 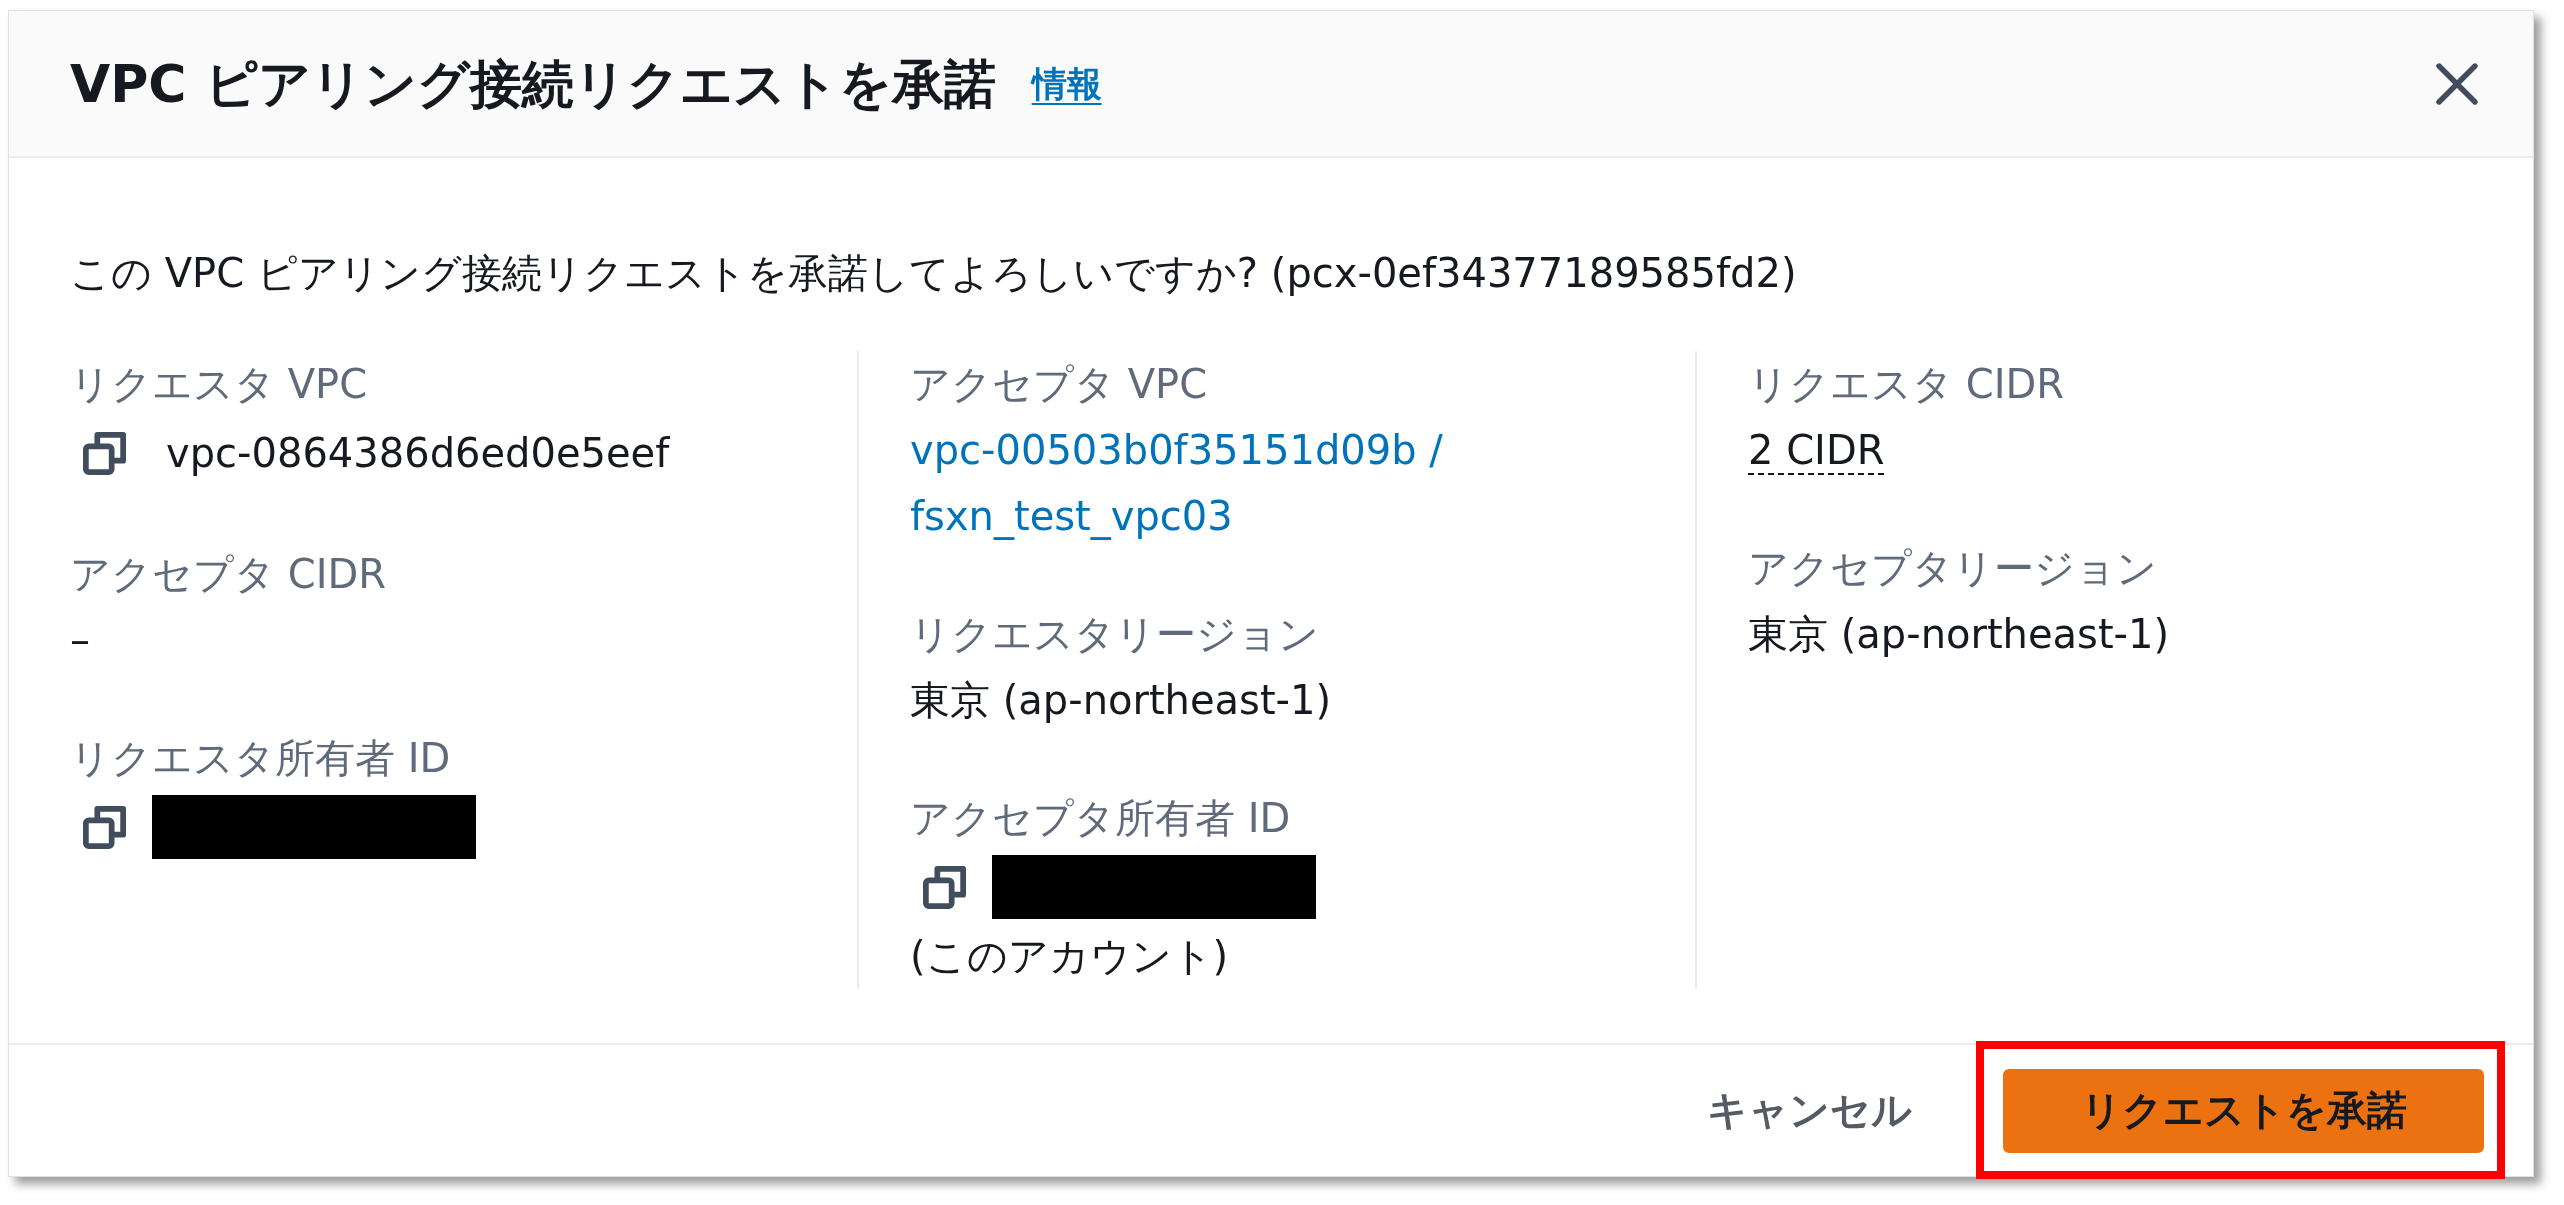 What do you see at coordinates (1816, 451) in the screenshot?
I see `cidr-popover-text: 2 CIDR` at bounding box center [1816, 451].